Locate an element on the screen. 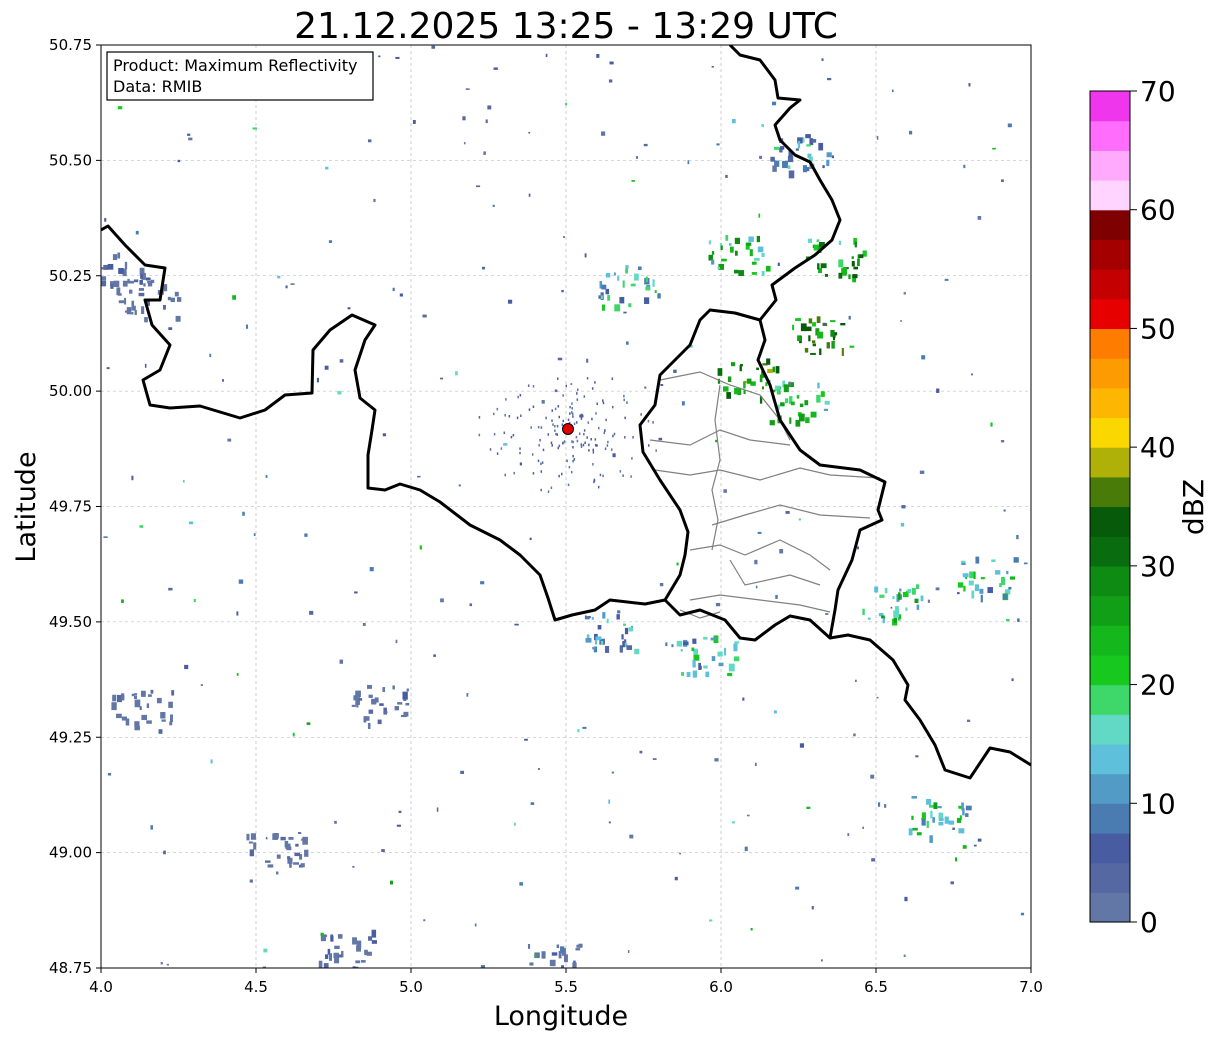 This screenshot has width=1219, height=1040. y-tick-label: 50.50 is located at coordinates (70, 160).